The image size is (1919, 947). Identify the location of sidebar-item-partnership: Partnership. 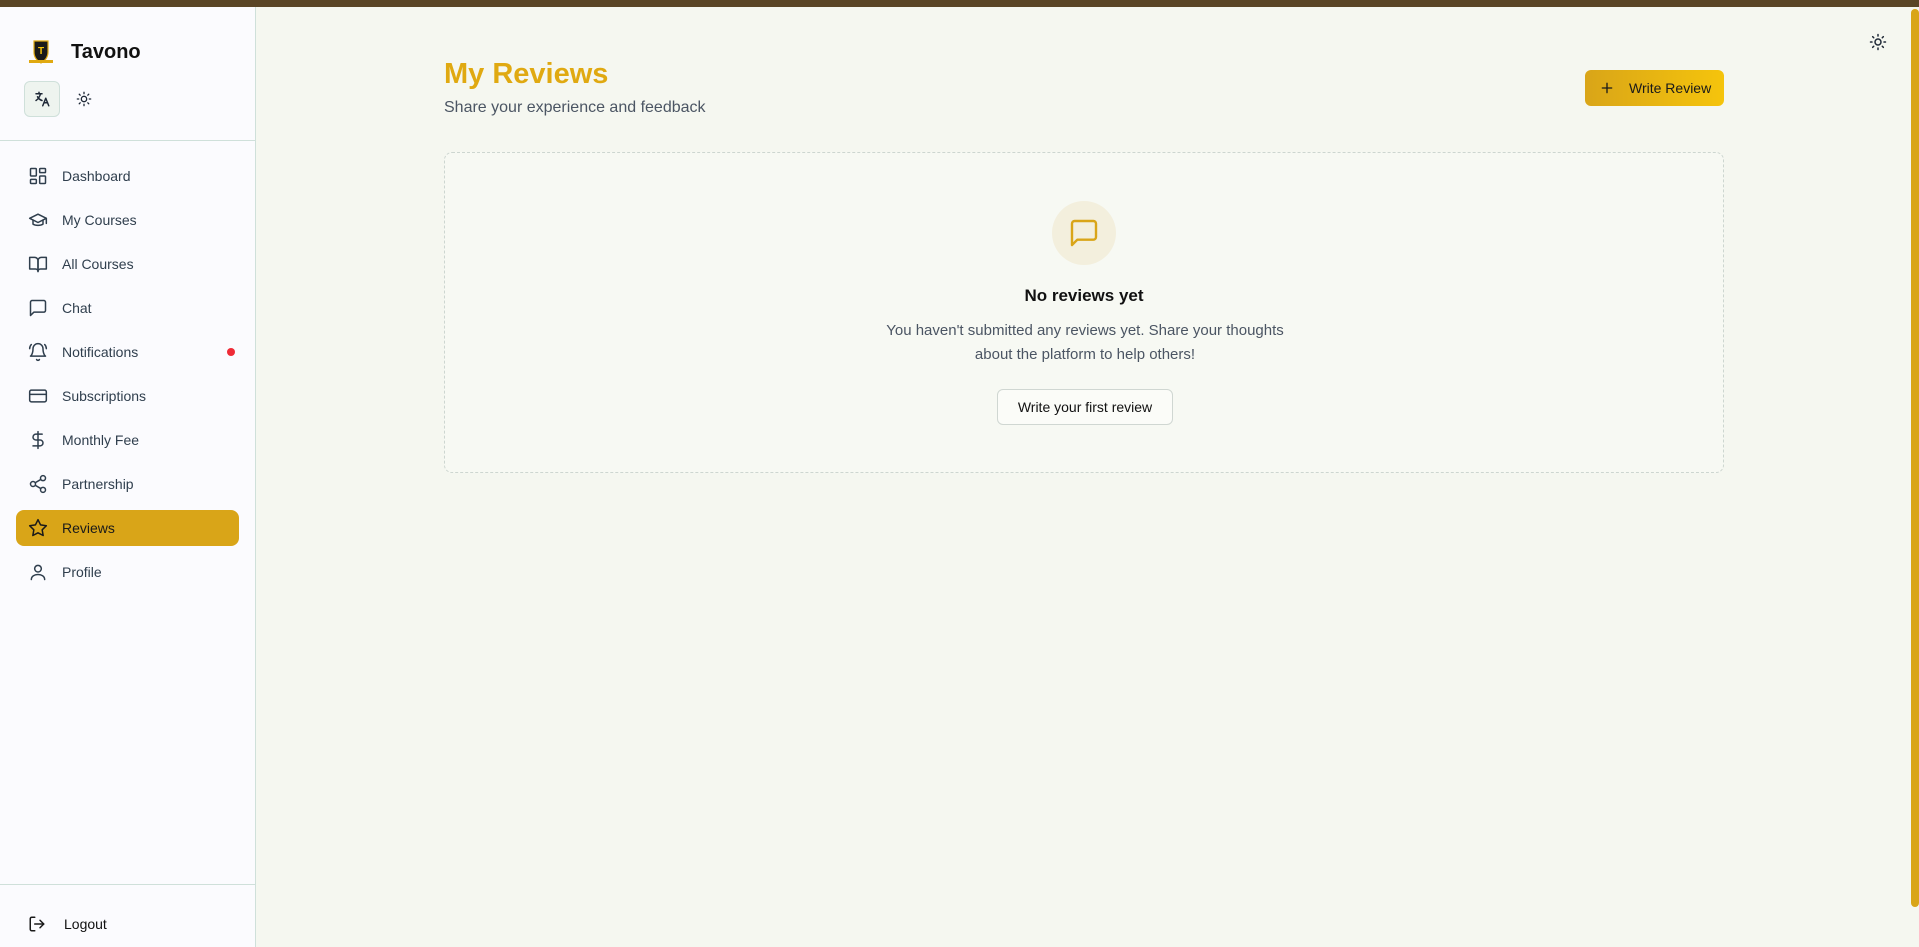
(127, 484).